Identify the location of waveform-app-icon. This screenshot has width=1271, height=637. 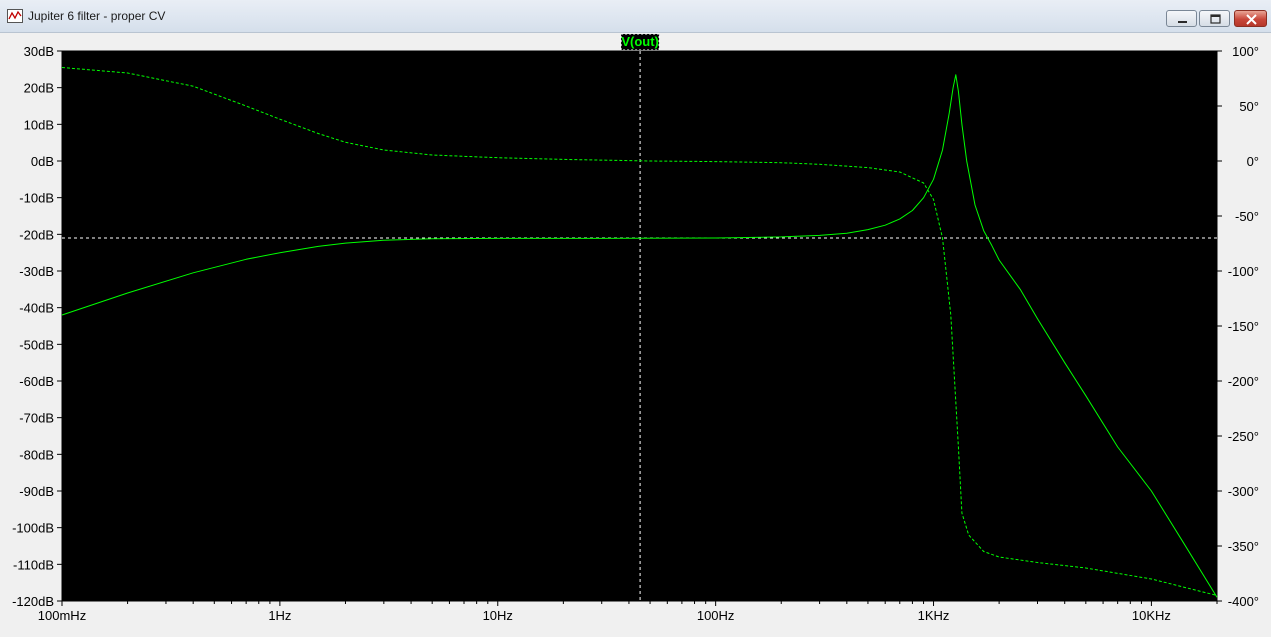
(15, 16).